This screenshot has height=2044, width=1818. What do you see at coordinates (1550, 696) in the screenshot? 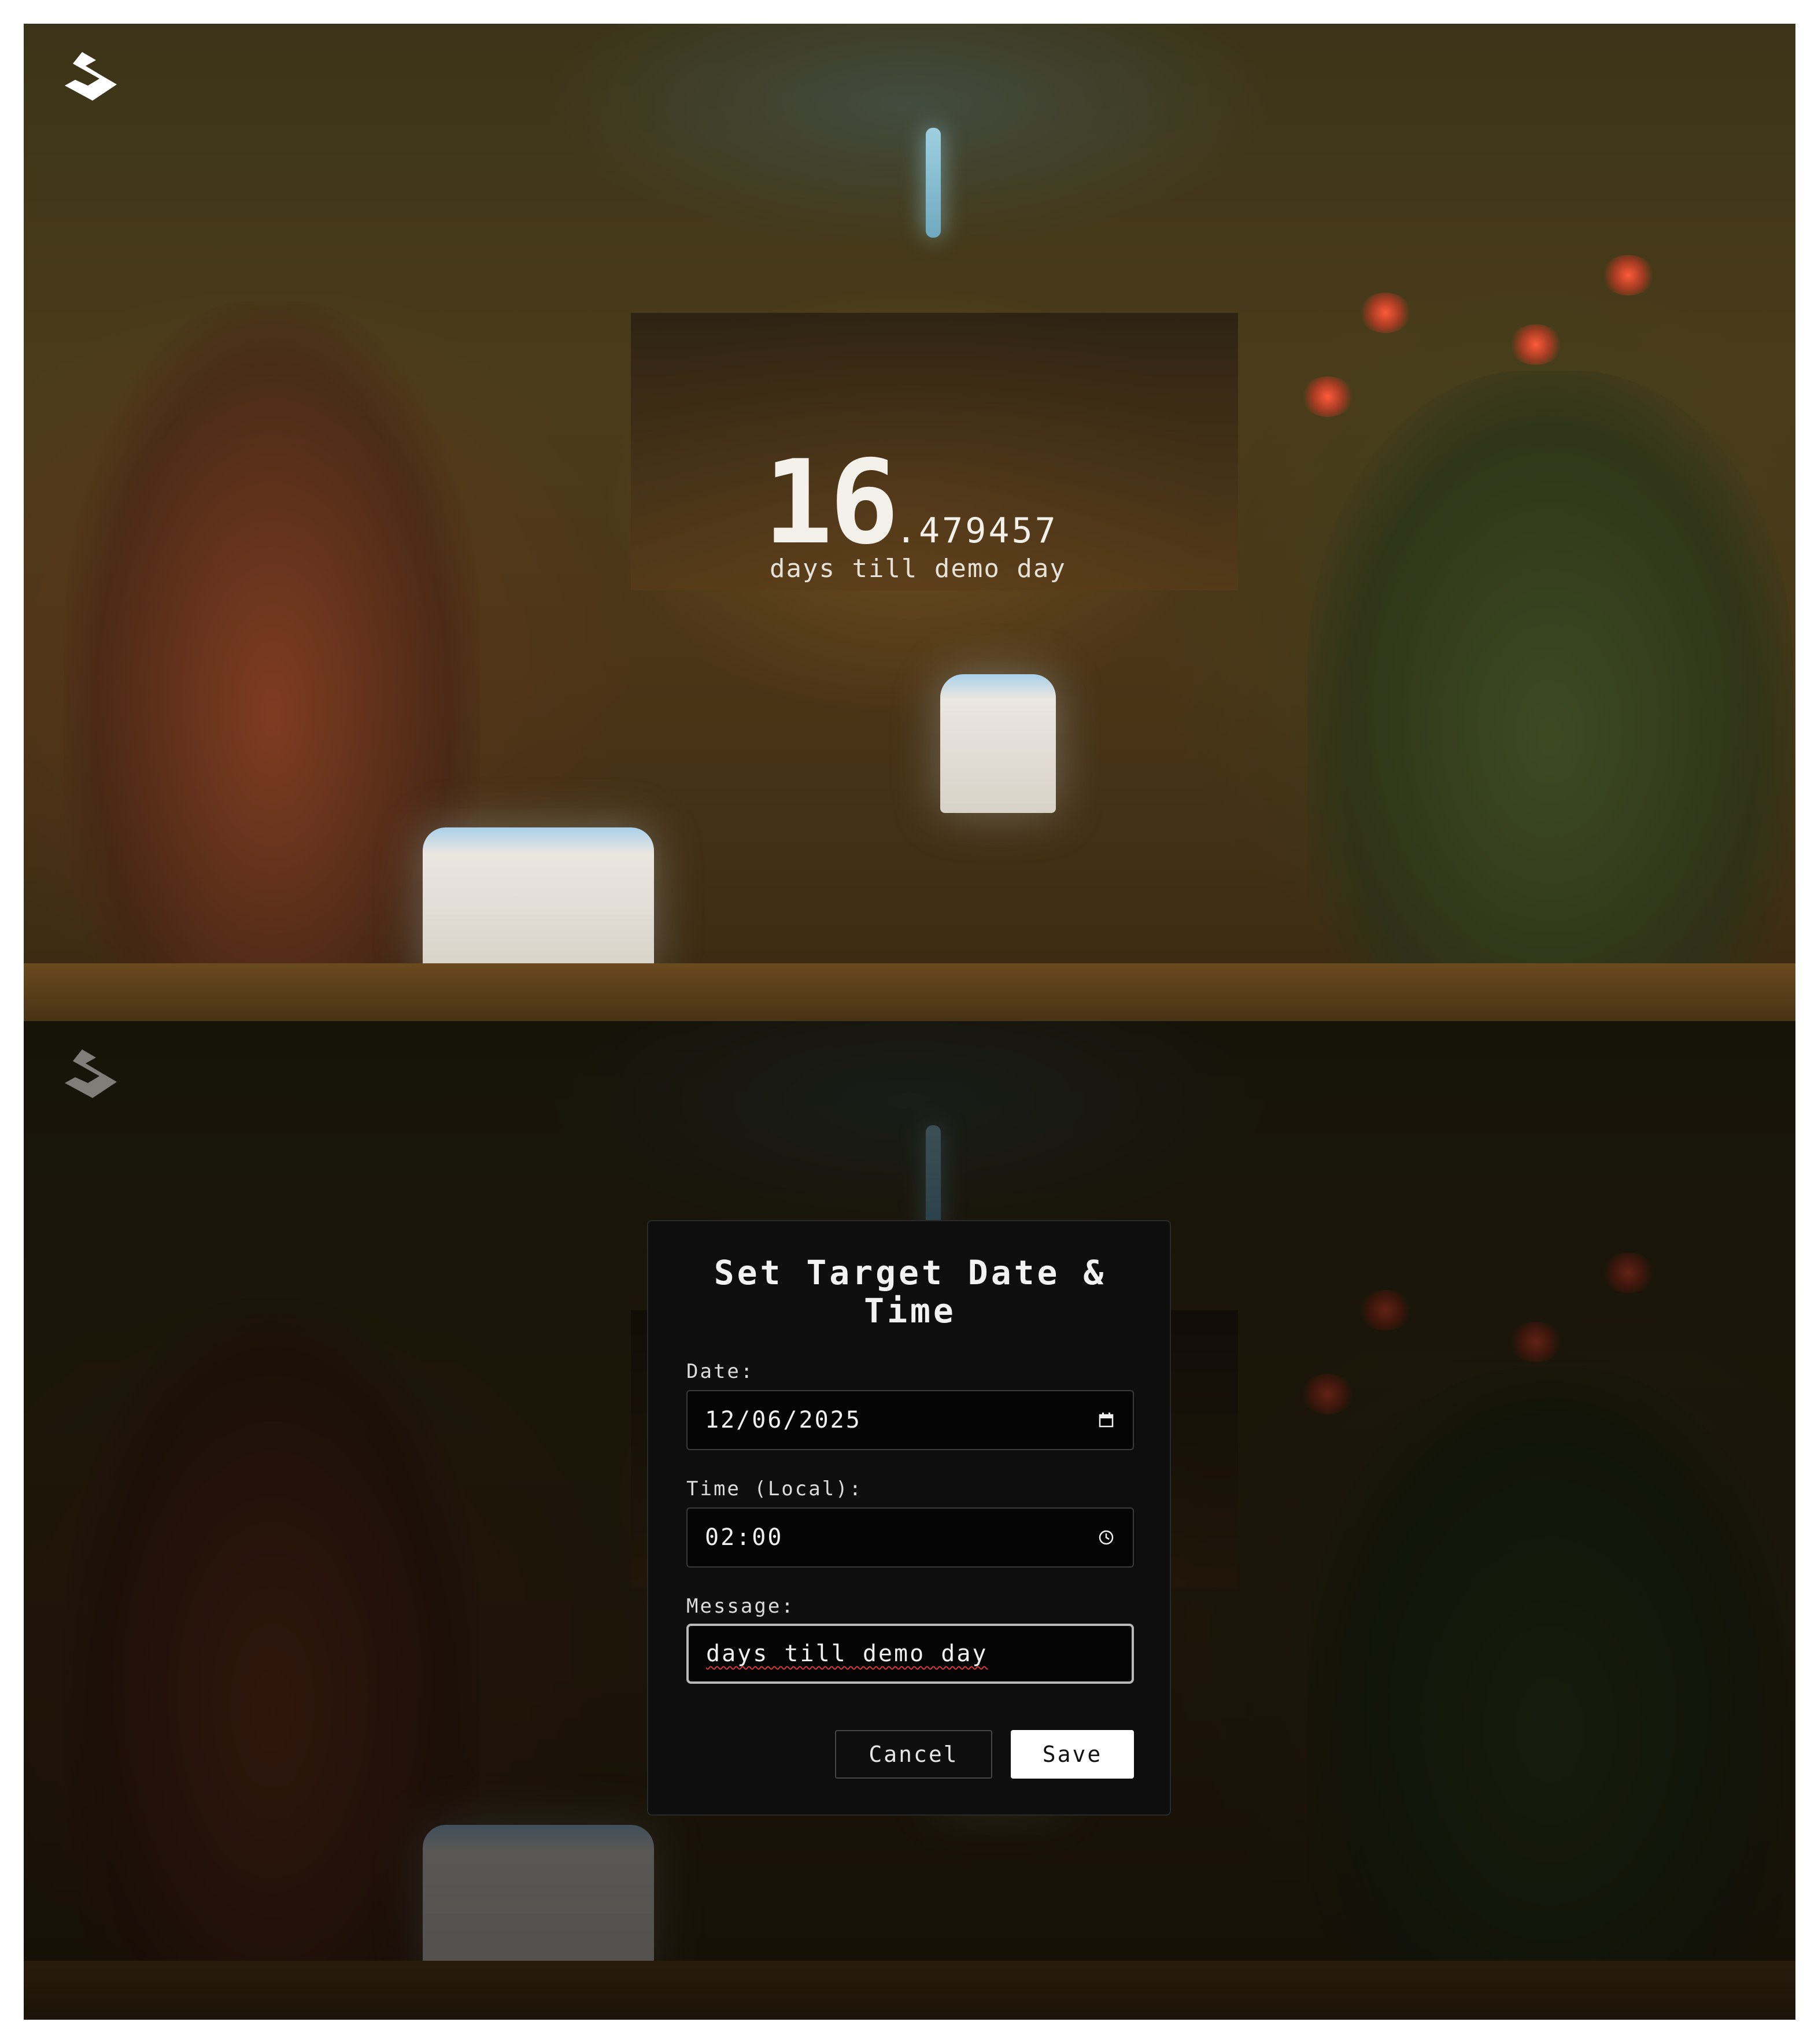
I see `background-photo-person-right` at bounding box center [1550, 696].